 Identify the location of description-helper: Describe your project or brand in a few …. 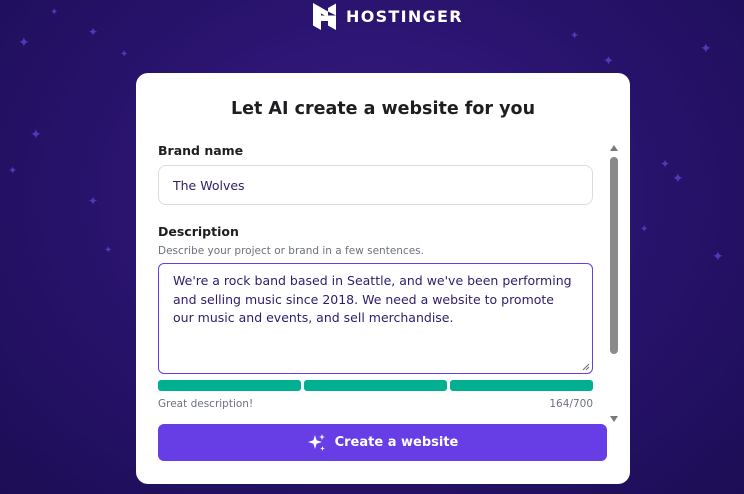
(291, 251).